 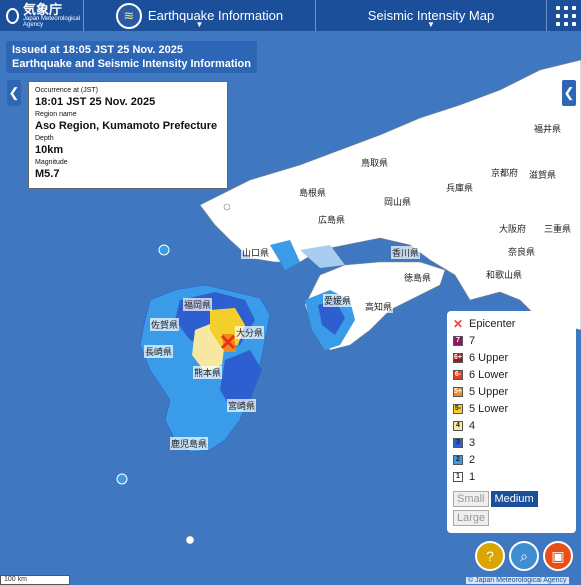 I want to click on magnifier-icon: ⌕, so click(x=524, y=555).